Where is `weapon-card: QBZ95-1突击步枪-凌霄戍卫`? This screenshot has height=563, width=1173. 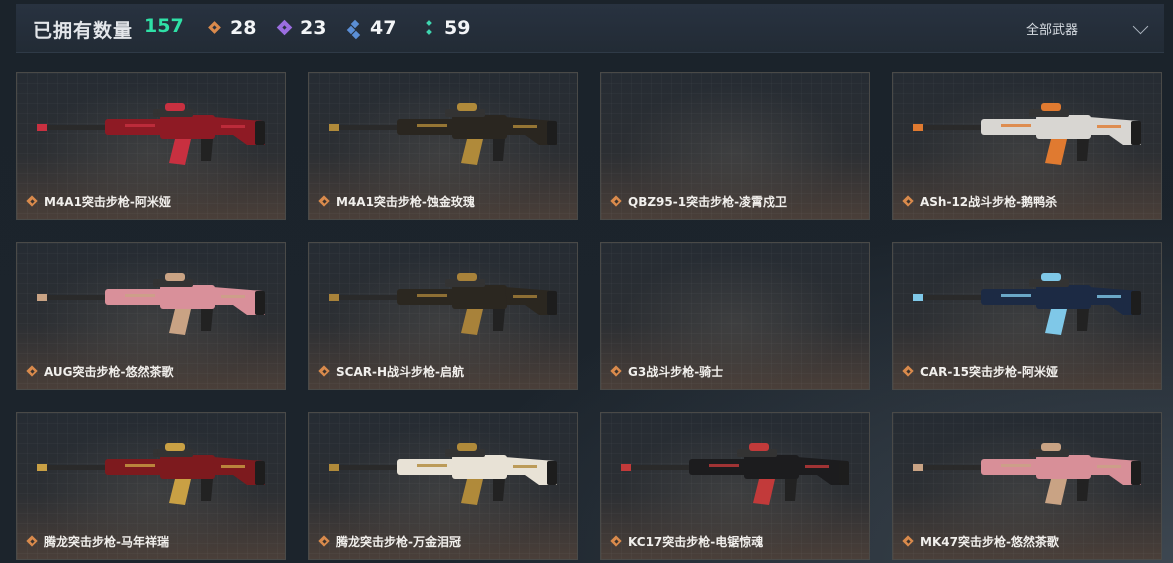 weapon-card: QBZ95-1突击步枪-凌霄戍卫 is located at coordinates (735, 146).